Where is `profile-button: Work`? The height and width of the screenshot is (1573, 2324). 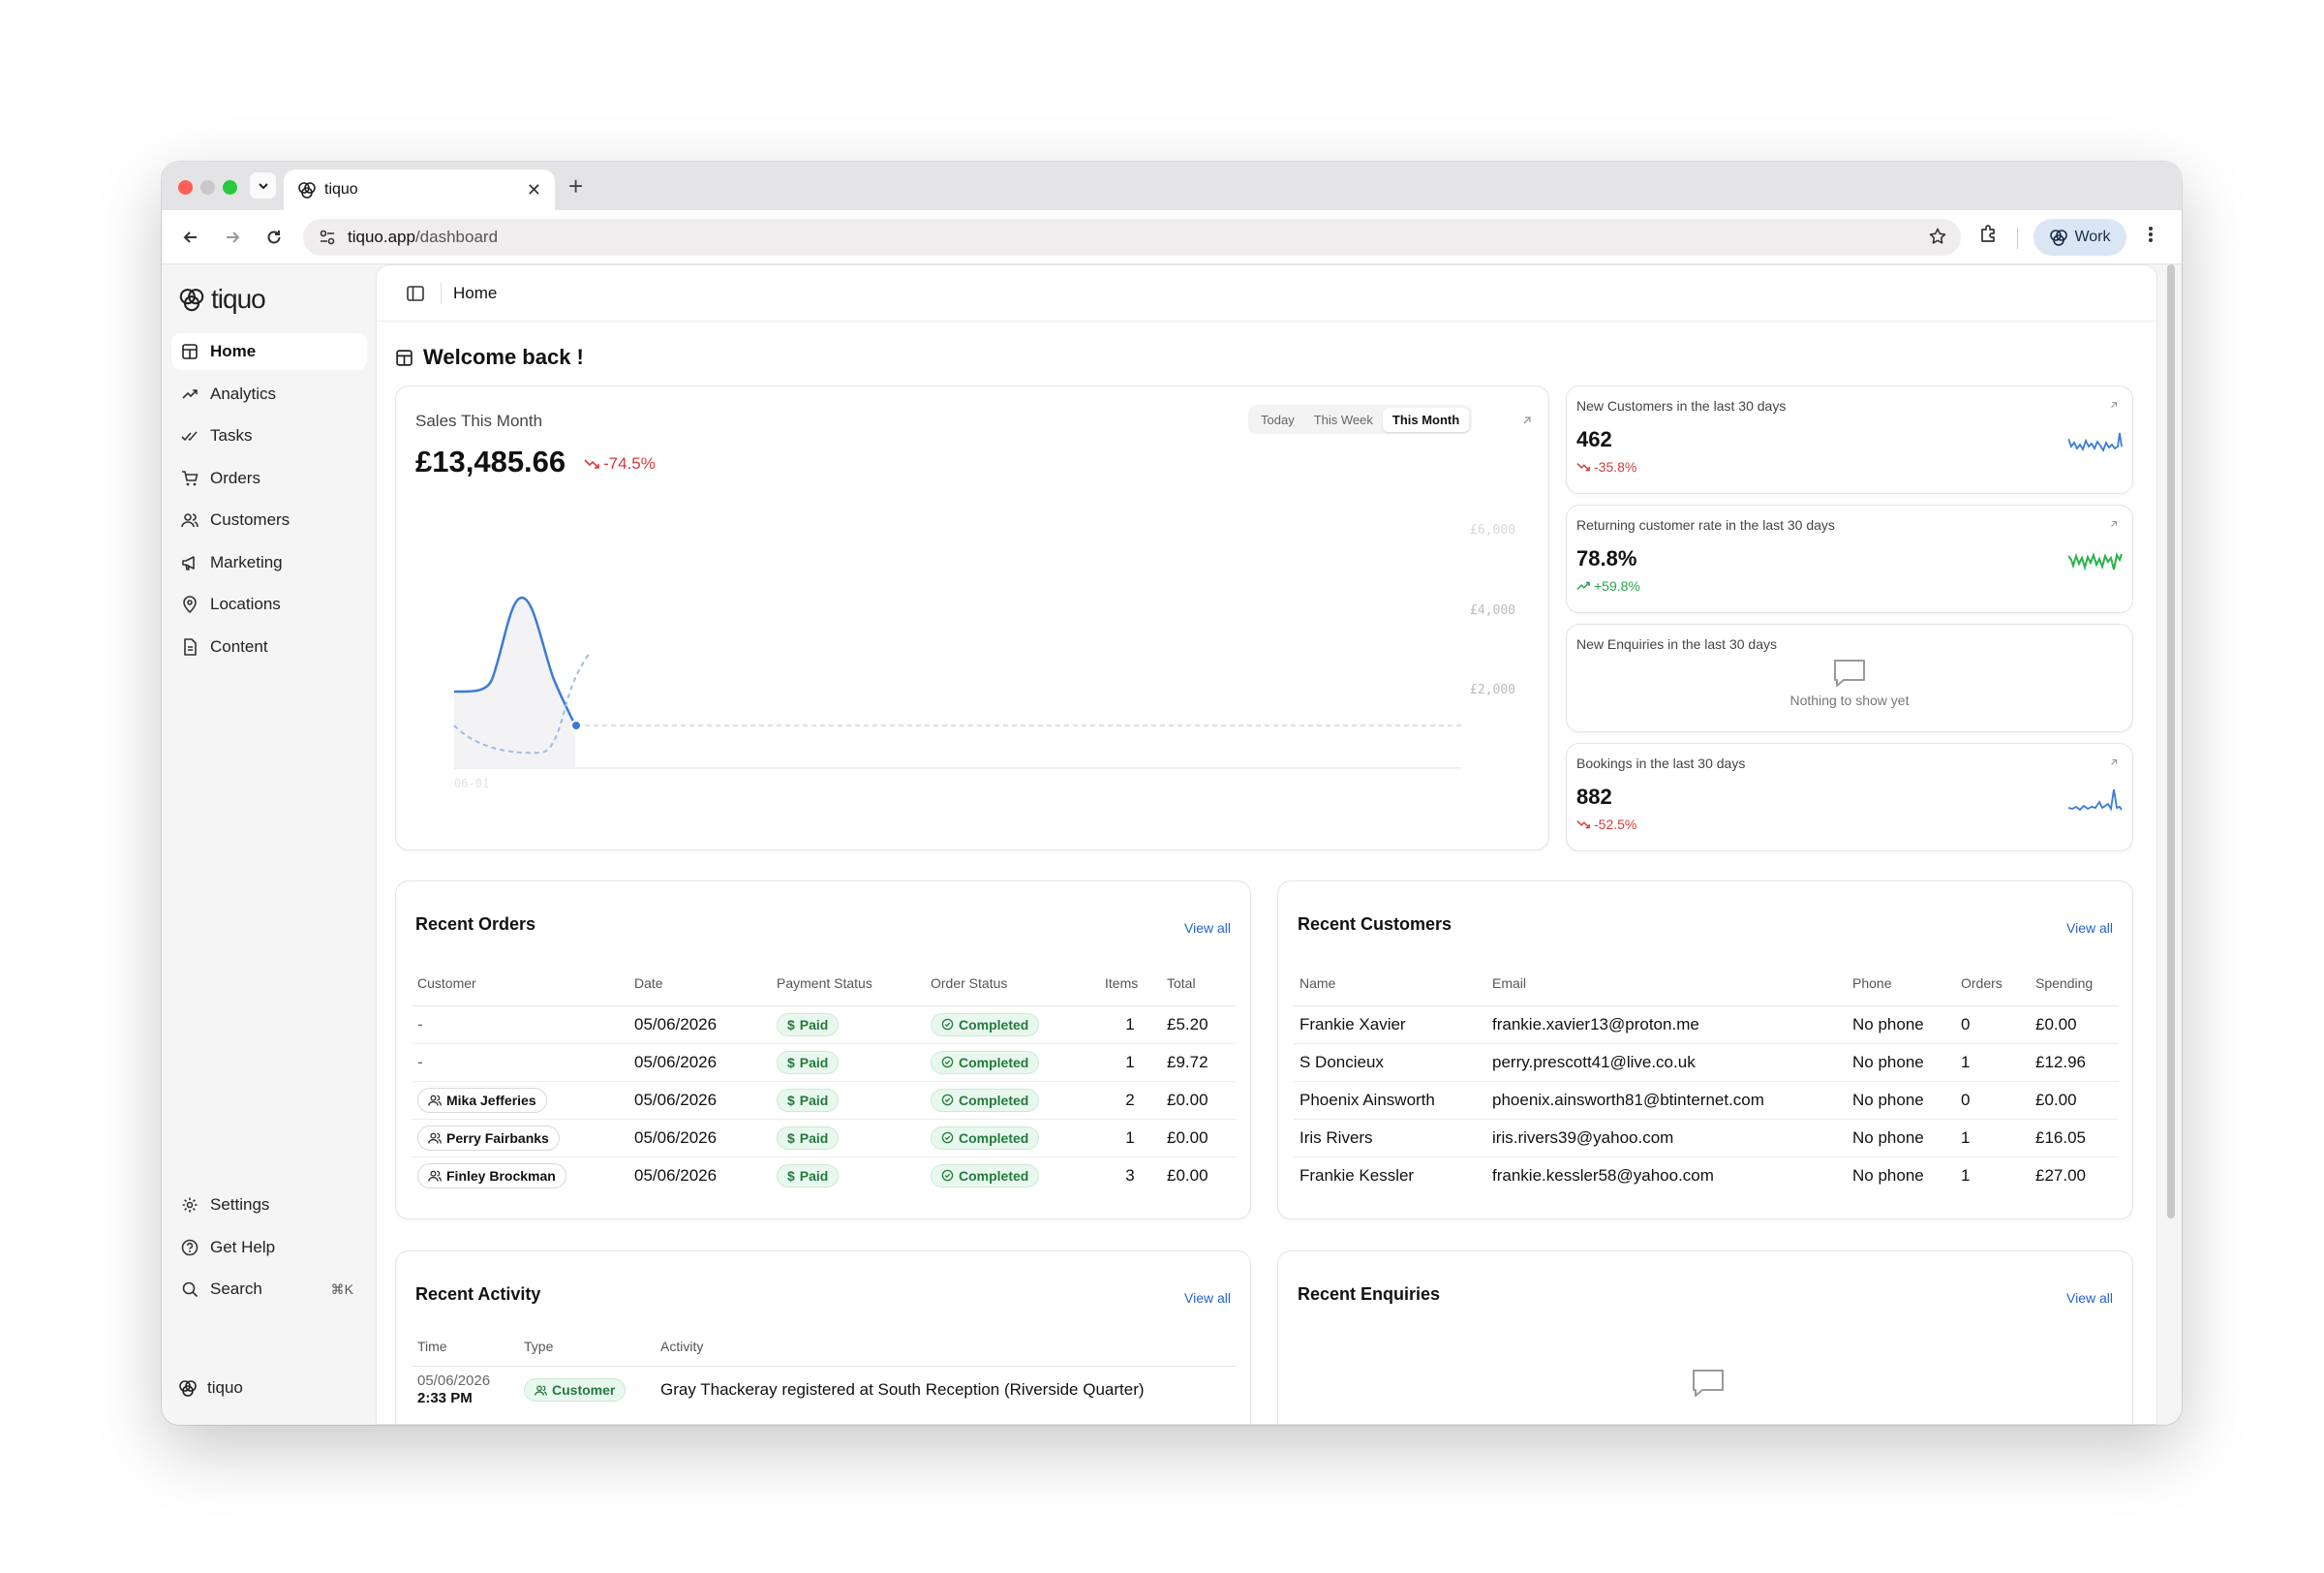
profile-button: Work is located at coordinates (2080, 237).